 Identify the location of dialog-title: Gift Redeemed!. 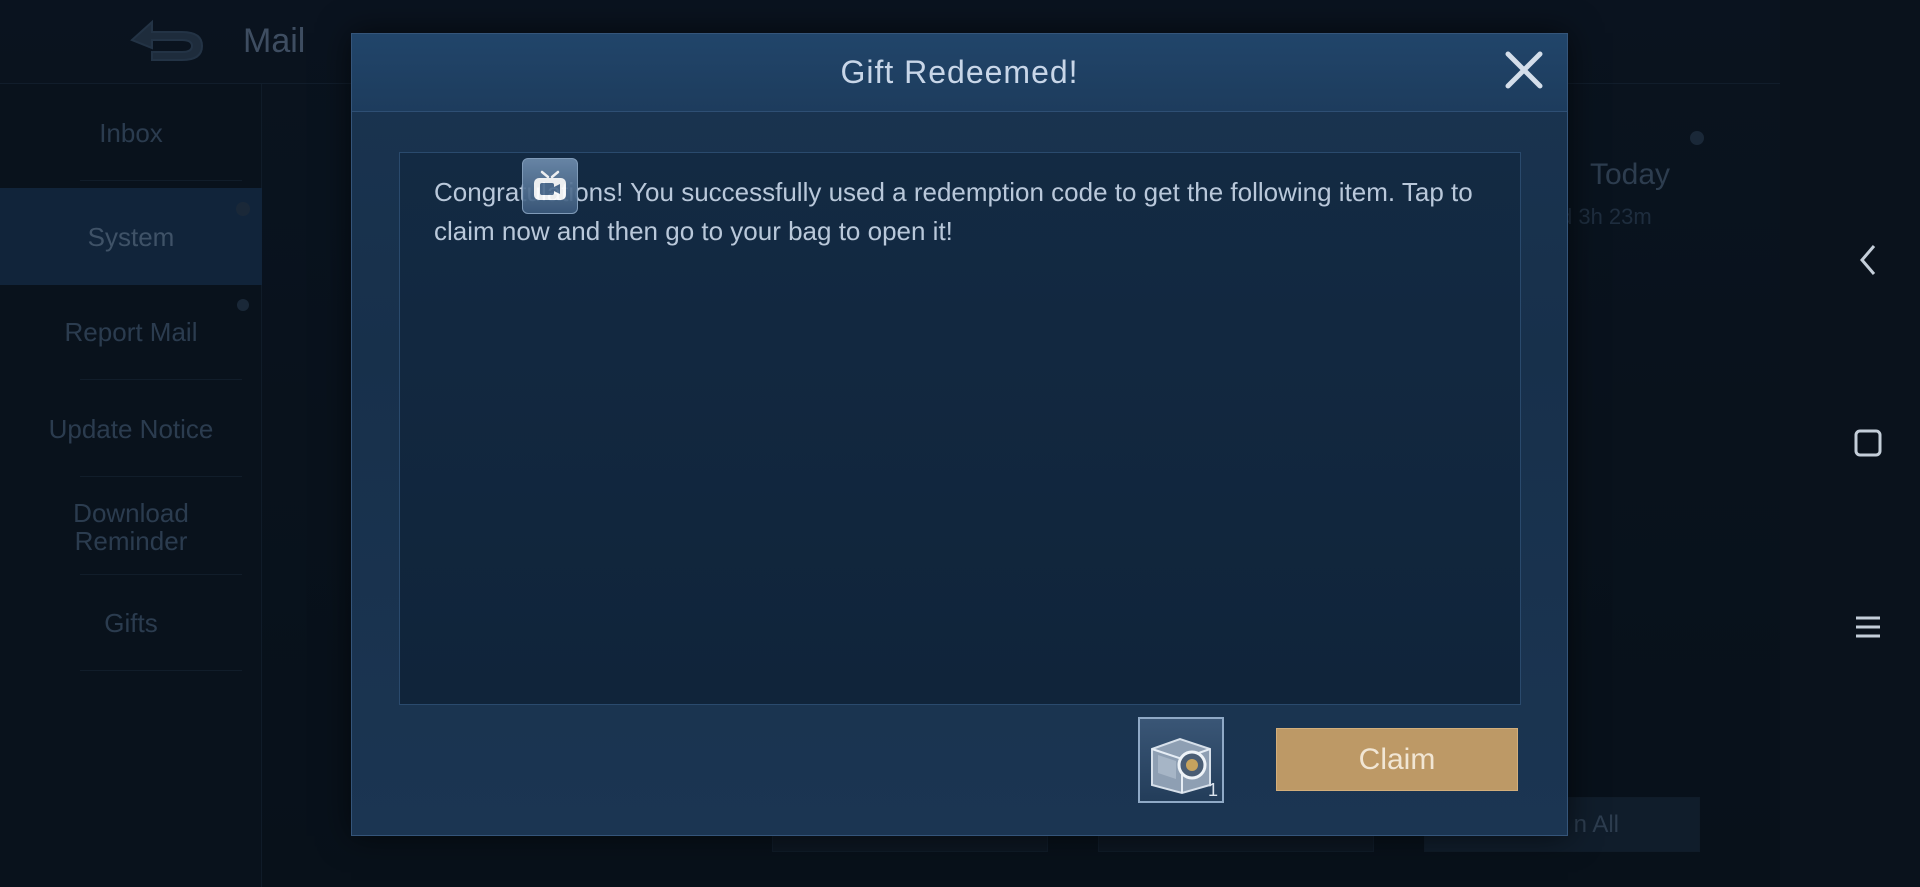
(959, 72).